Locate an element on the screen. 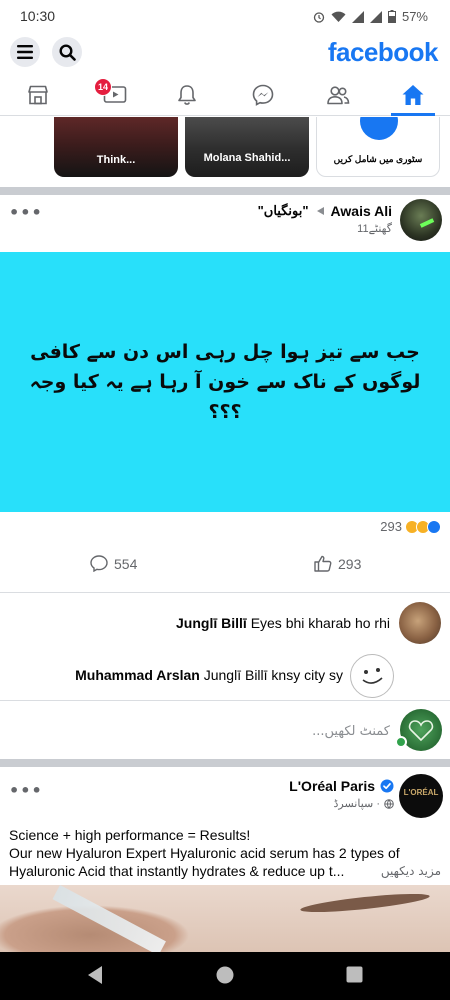  tab-marketplace is located at coordinates (38, 95).